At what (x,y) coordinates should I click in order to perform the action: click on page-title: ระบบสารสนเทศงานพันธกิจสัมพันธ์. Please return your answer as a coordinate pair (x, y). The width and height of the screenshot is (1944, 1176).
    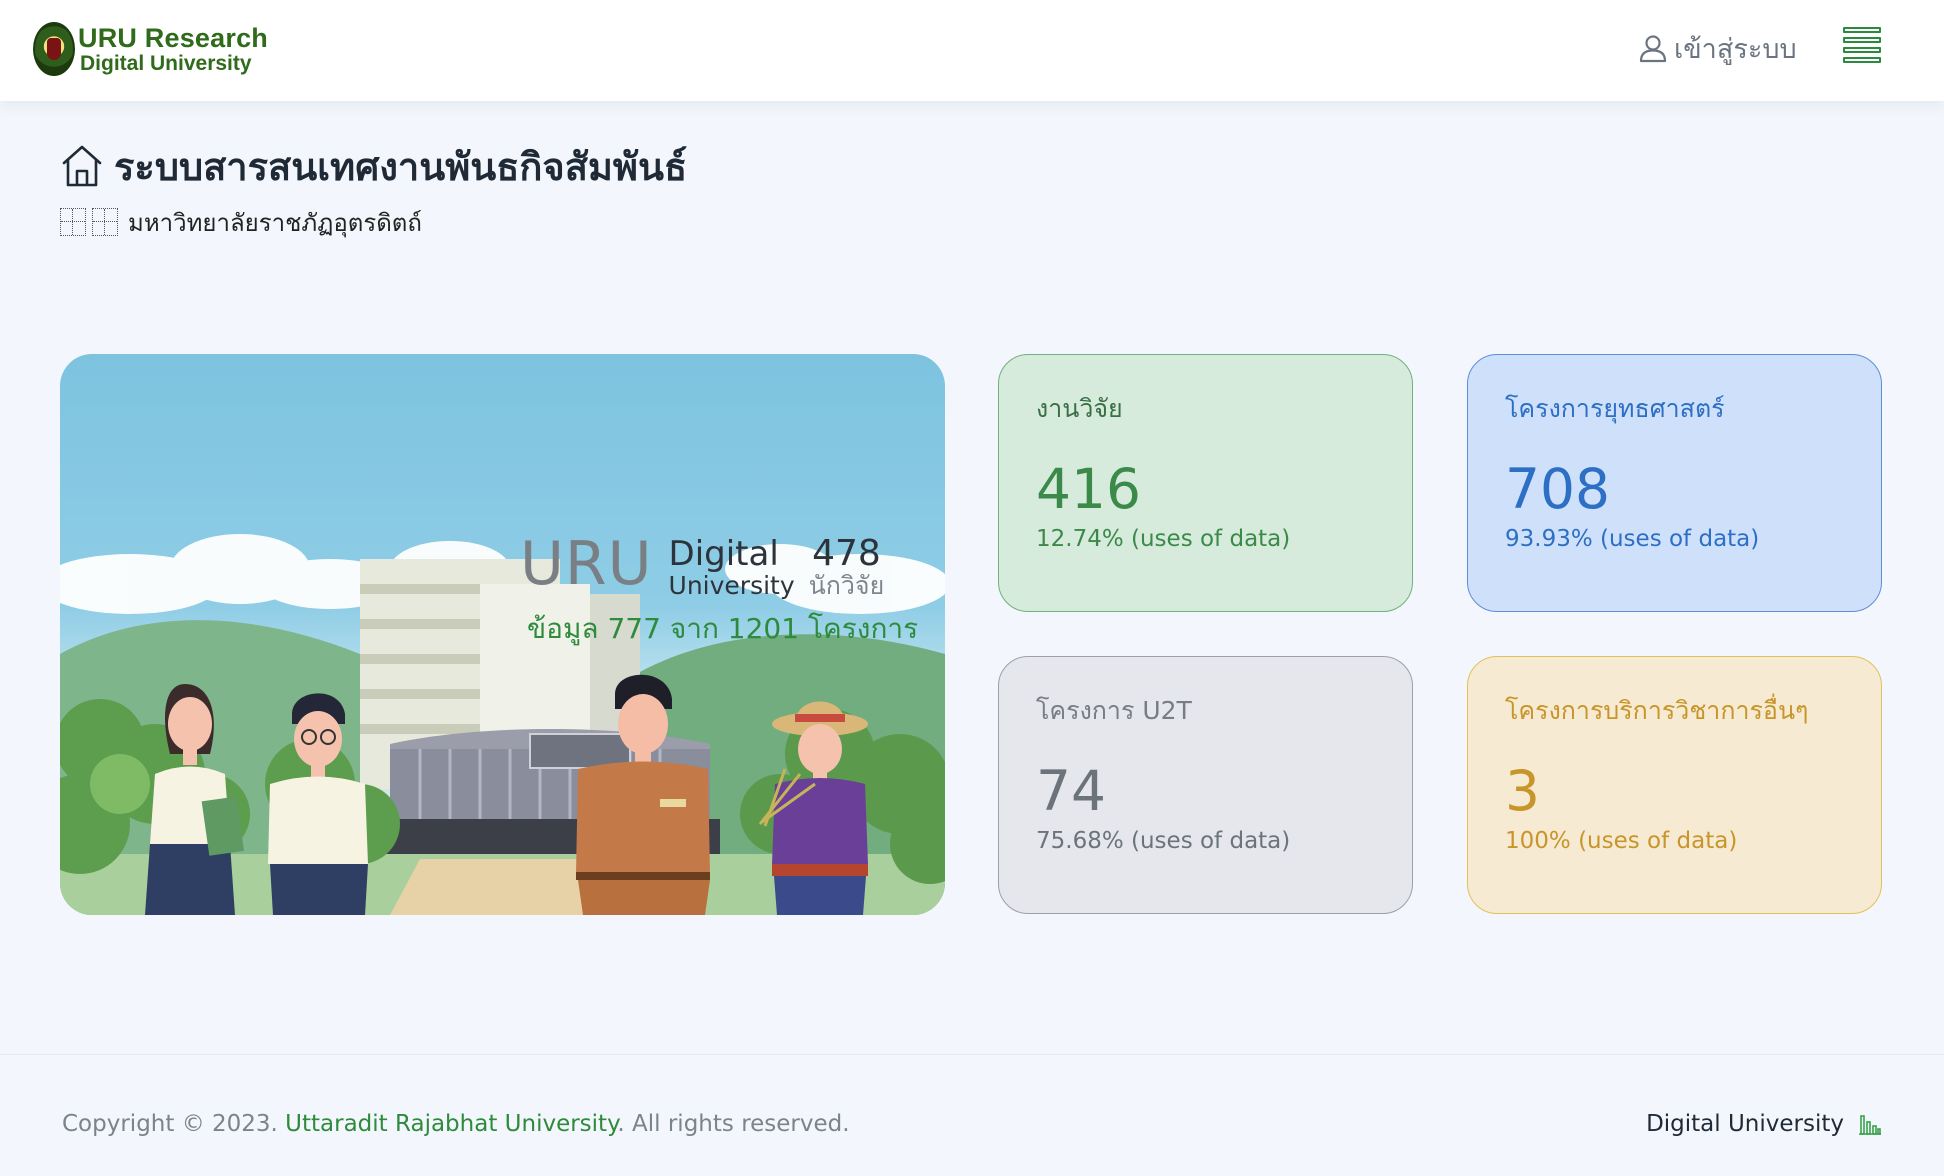
    Looking at the image, I should click on (373, 166).